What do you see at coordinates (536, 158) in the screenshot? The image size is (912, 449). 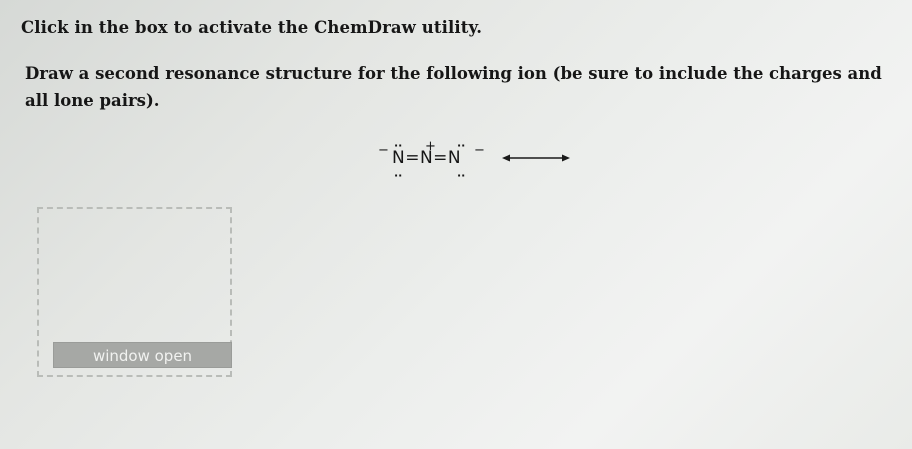 I see `double-headed-arrow-icon` at bounding box center [536, 158].